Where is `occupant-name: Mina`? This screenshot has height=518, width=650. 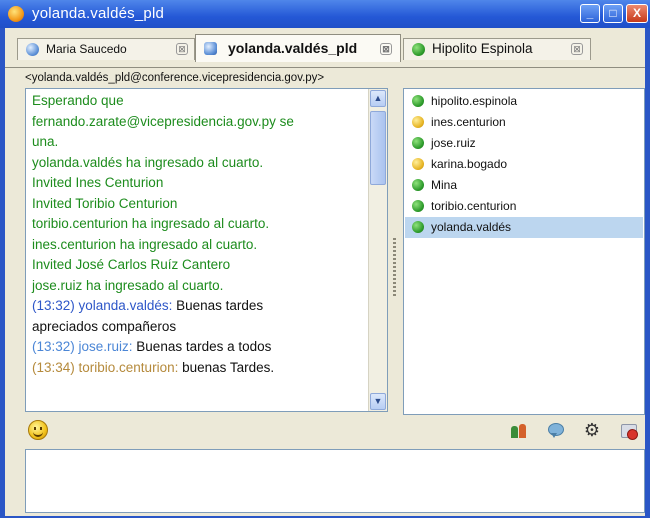 occupant-name: Mina is located at coordinates (444, 185).